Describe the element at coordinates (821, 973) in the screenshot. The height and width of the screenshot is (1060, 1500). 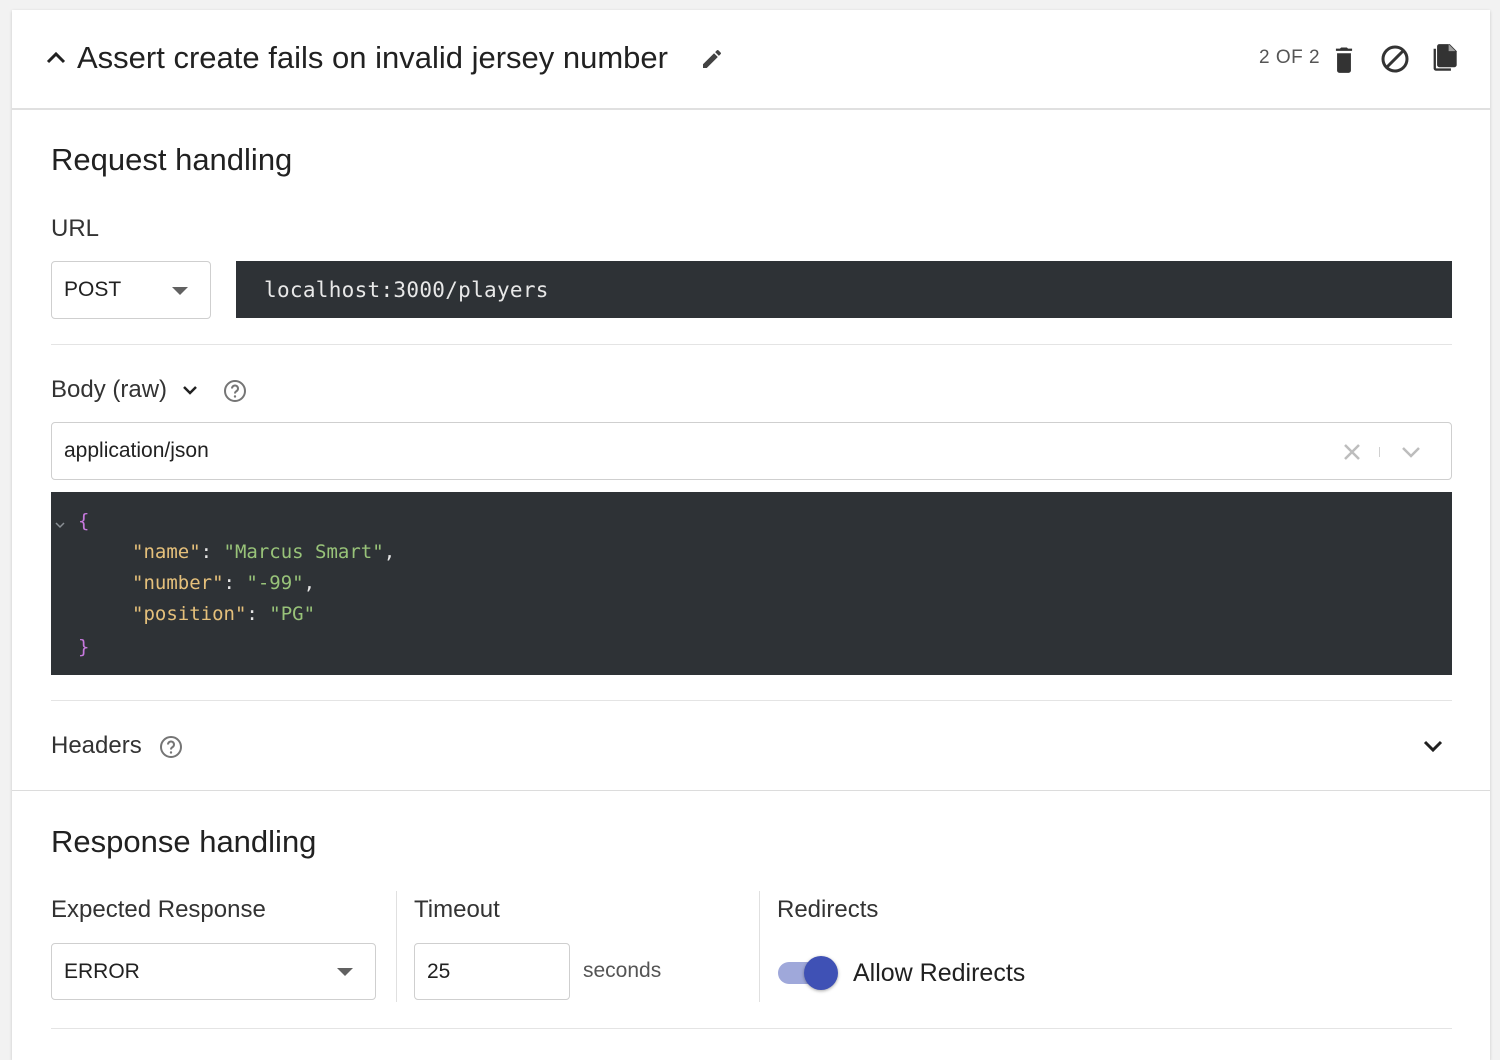
I see `toggle-thumb` at that location.